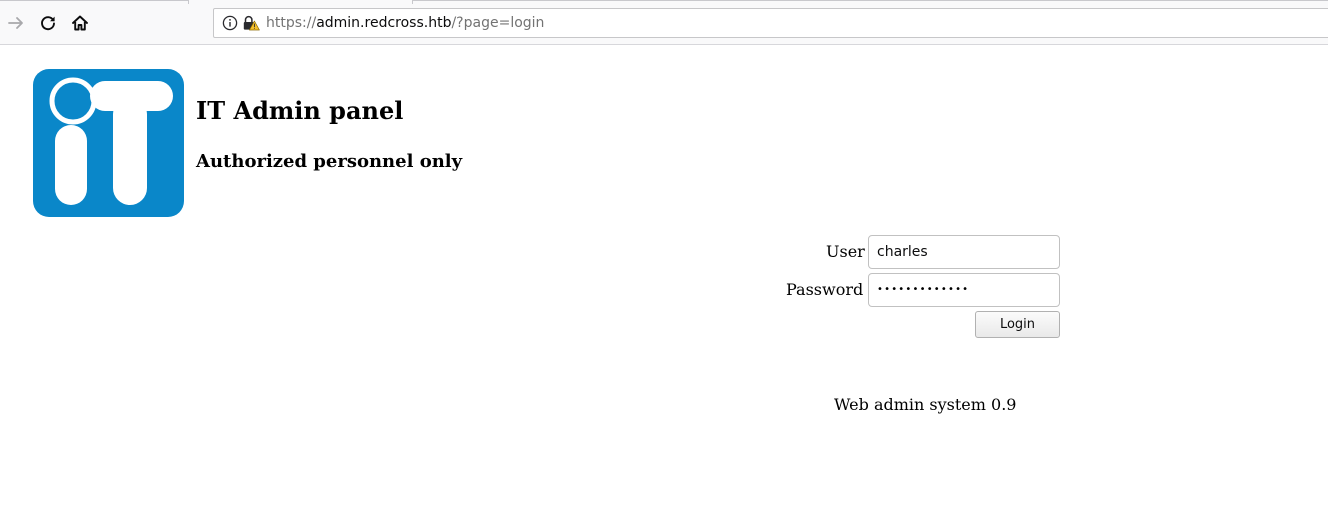 The height and width of the screenshot is (507, 1328). What do you see at coordinates (291, 23) in the screenshot?
I see `url-protocol: https://` at bounding box center [291, 23].